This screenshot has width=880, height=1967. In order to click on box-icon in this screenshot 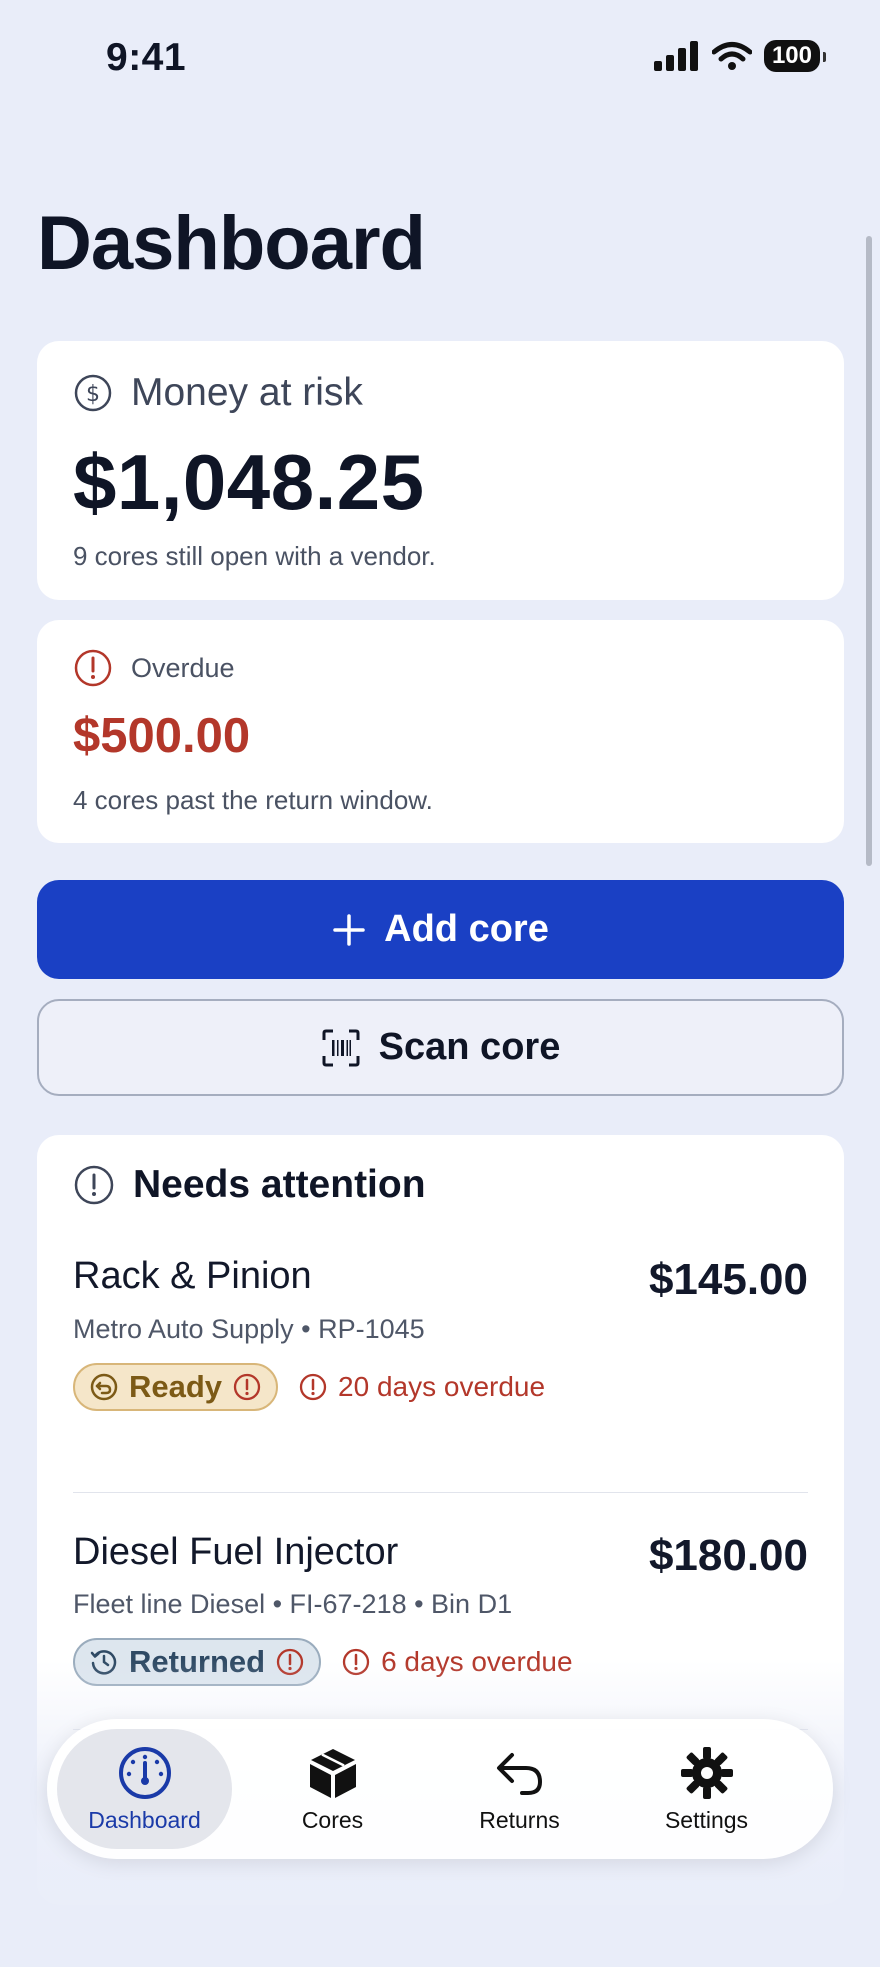, I will do `click(332, 1773)`.